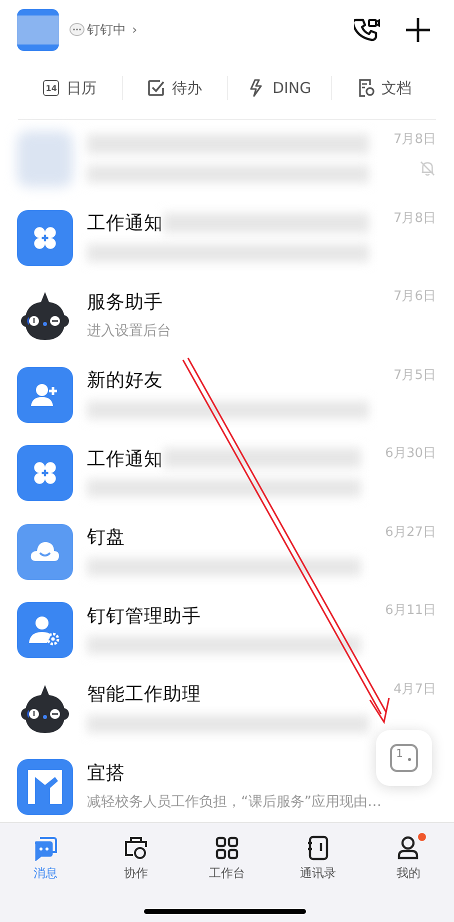 This screenshot has width=454, height=922. Describe the element at coordinates (103, 30) in the screenshot. I see `status-button: 钉钉中 ›` at that location.